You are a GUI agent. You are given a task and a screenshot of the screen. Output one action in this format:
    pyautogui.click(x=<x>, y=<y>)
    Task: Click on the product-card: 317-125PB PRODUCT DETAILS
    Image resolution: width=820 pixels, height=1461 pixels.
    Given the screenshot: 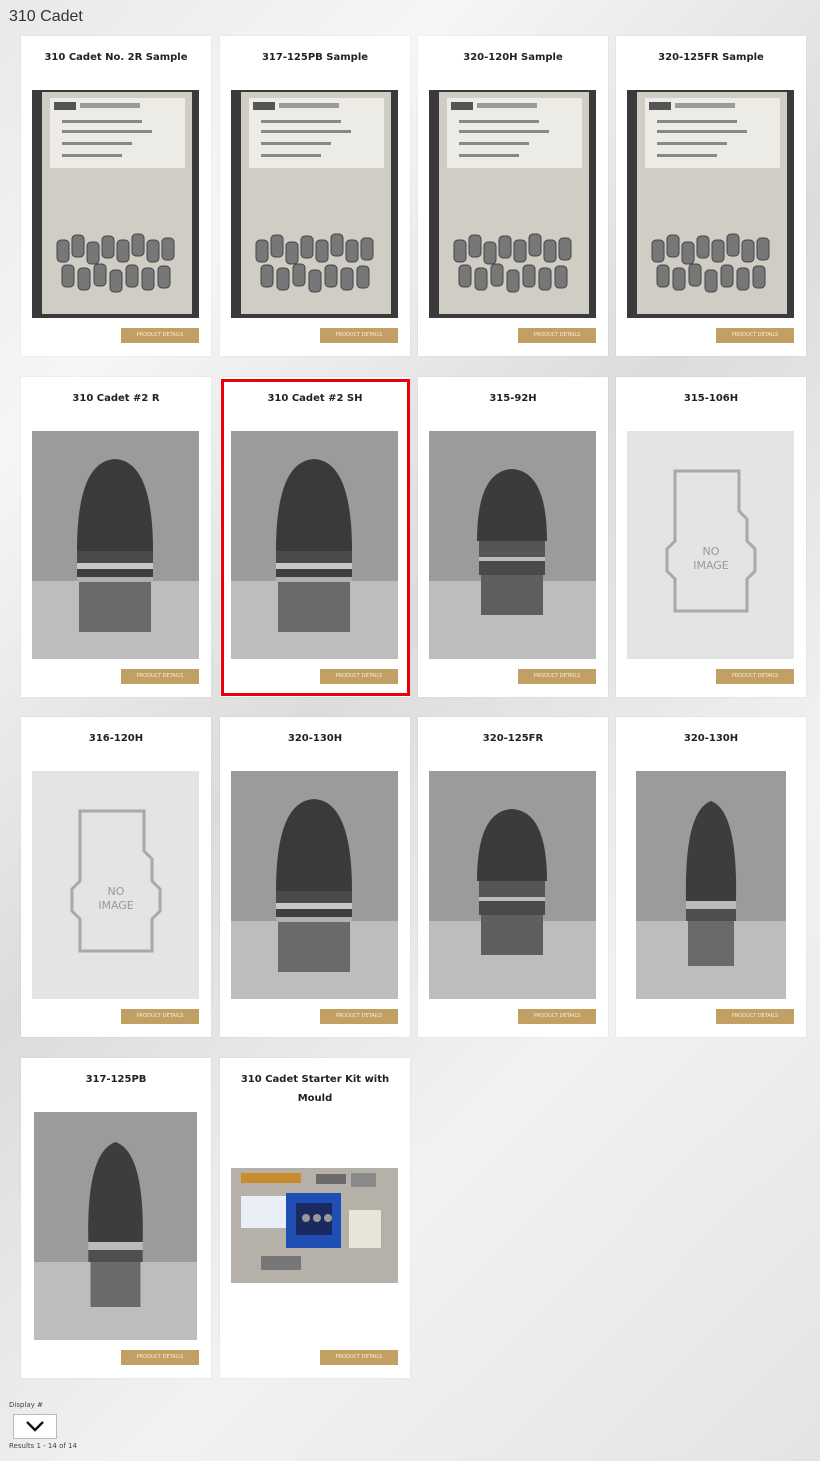 What is the action you would take?
    pyautogui.click(x=116, y=1218)
    